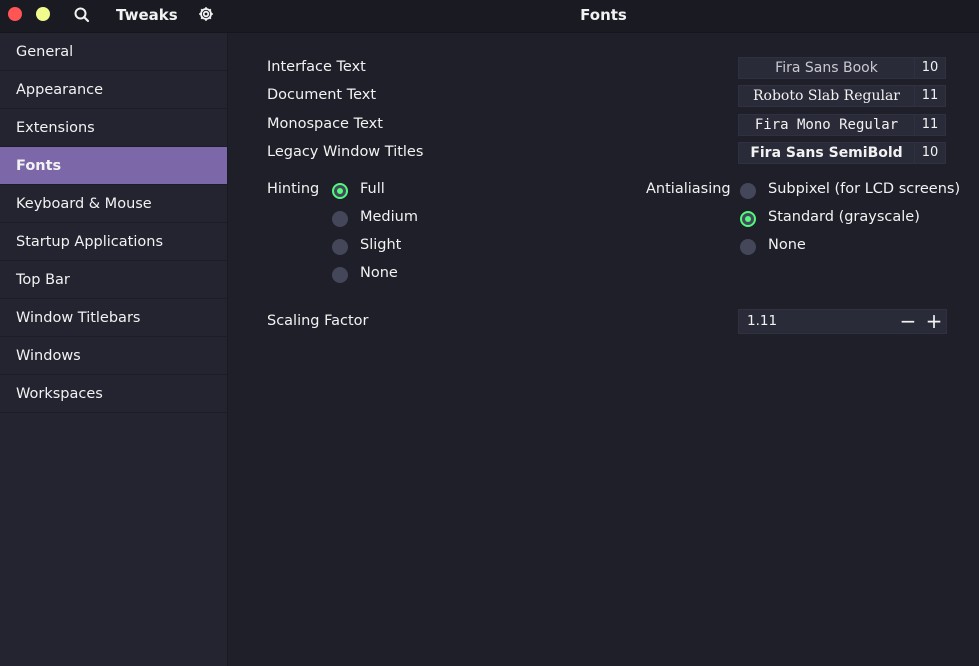 This screenshot has height=666, width=979. I want to click on scaling-factor-spinbutton: 1.11 − +, so click(842, 321).